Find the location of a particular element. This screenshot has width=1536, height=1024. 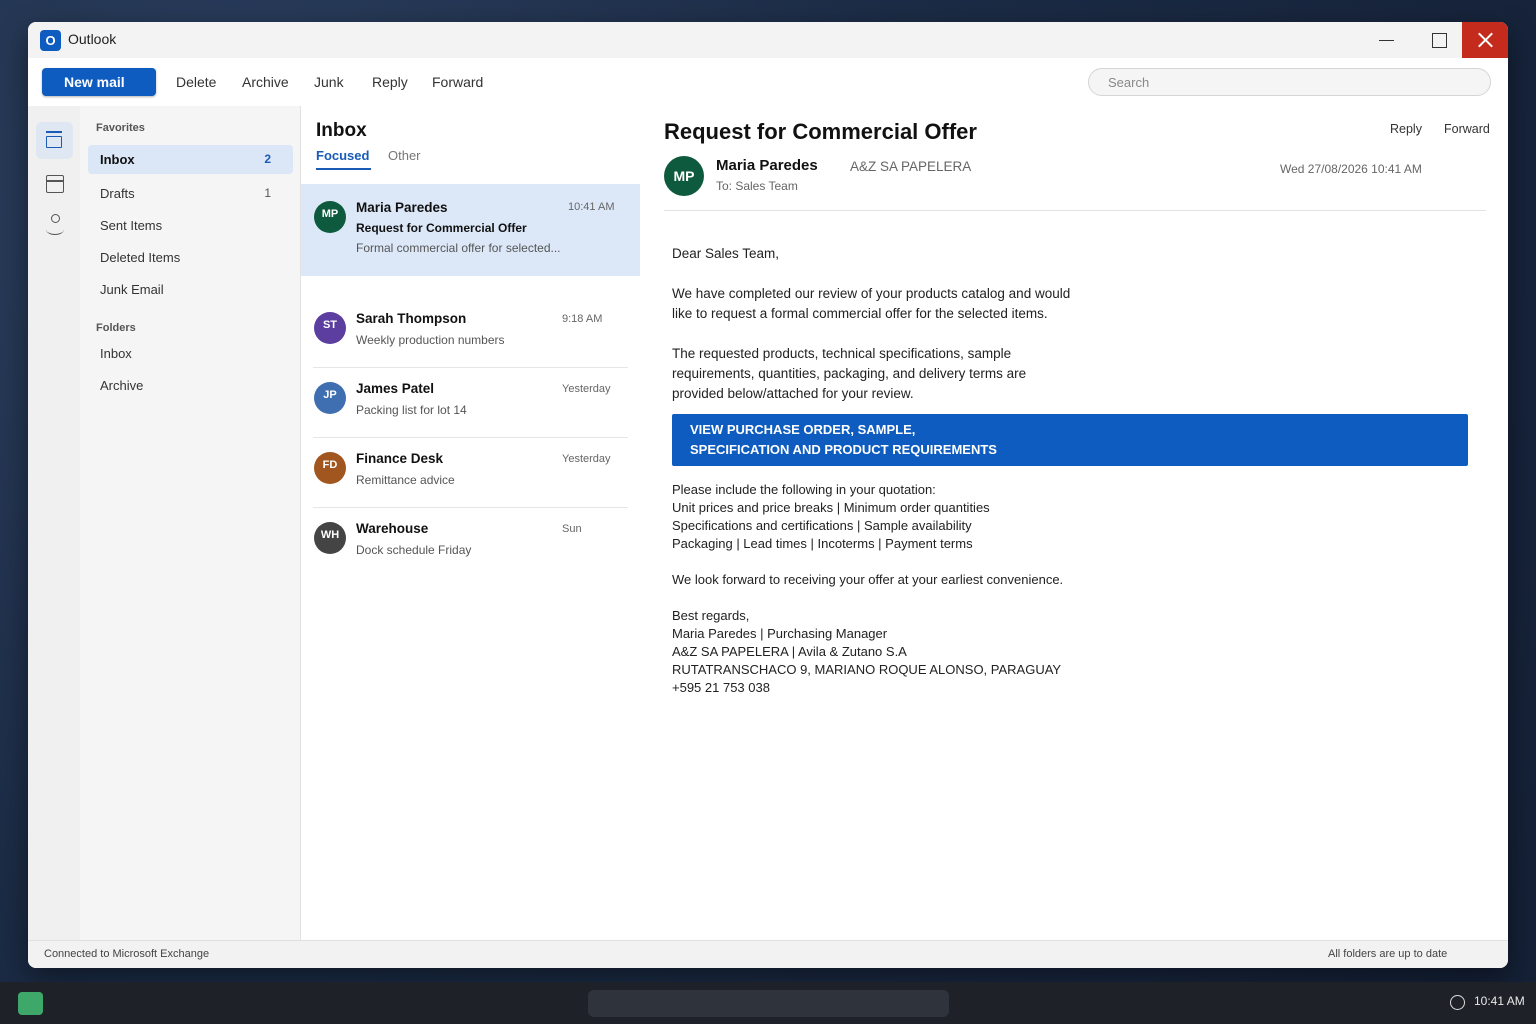

signature-line: +595 21 753 038 is located at coordinates (721, 687).